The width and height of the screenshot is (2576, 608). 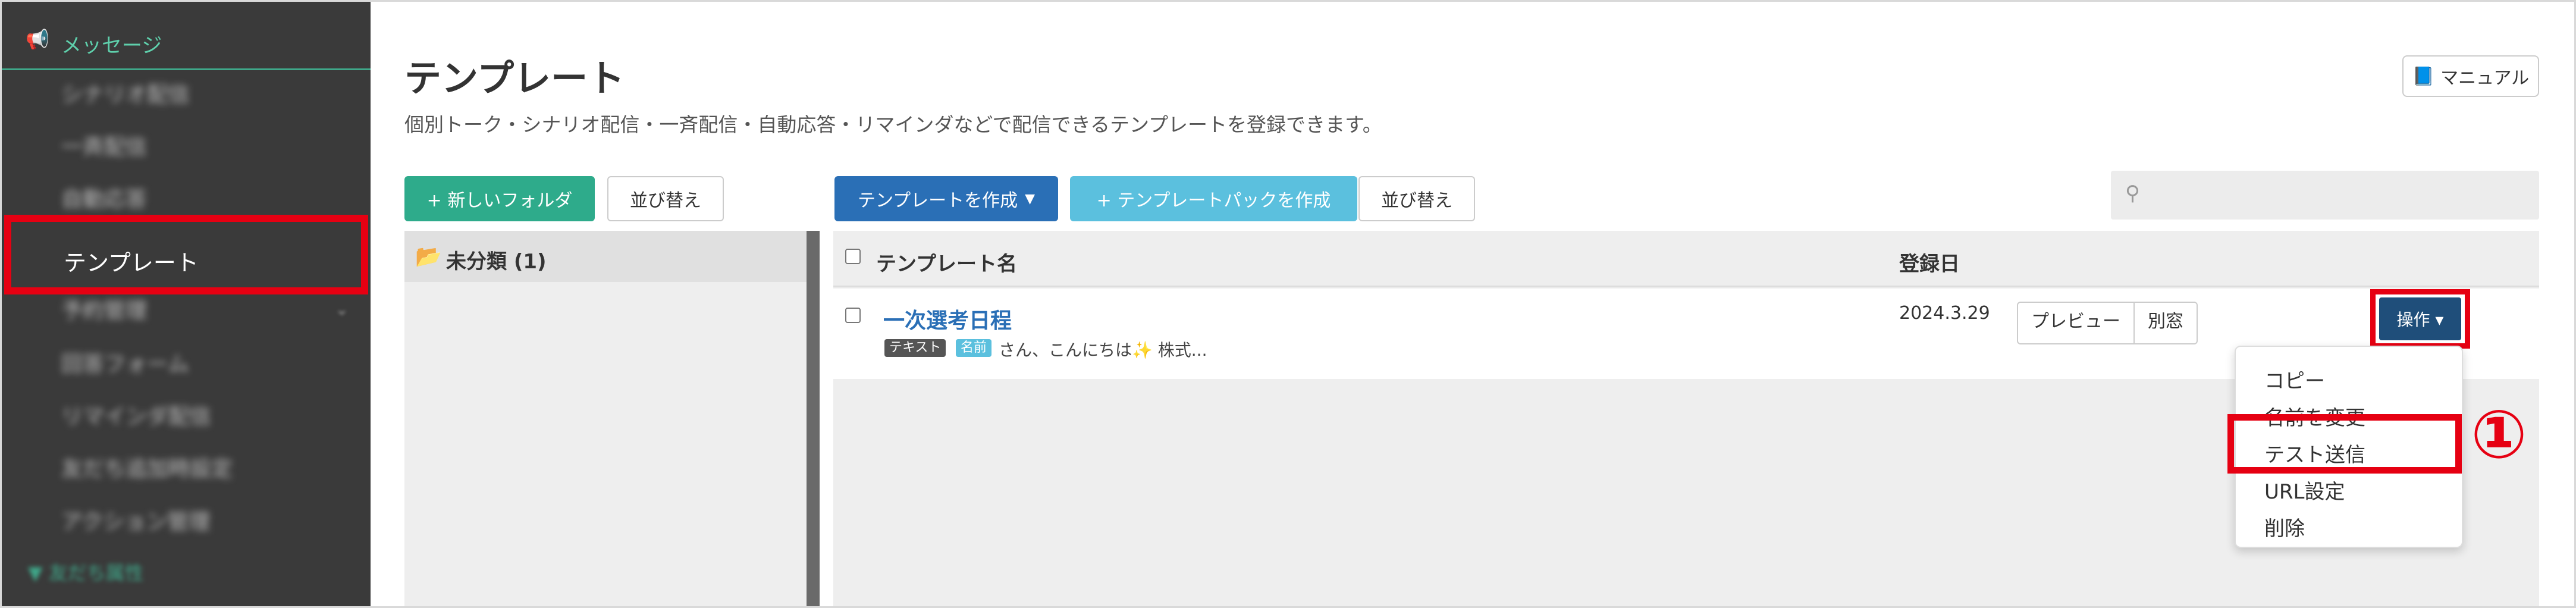 I want to click on search-icon: ⚲, so click(x=2132, y=193).